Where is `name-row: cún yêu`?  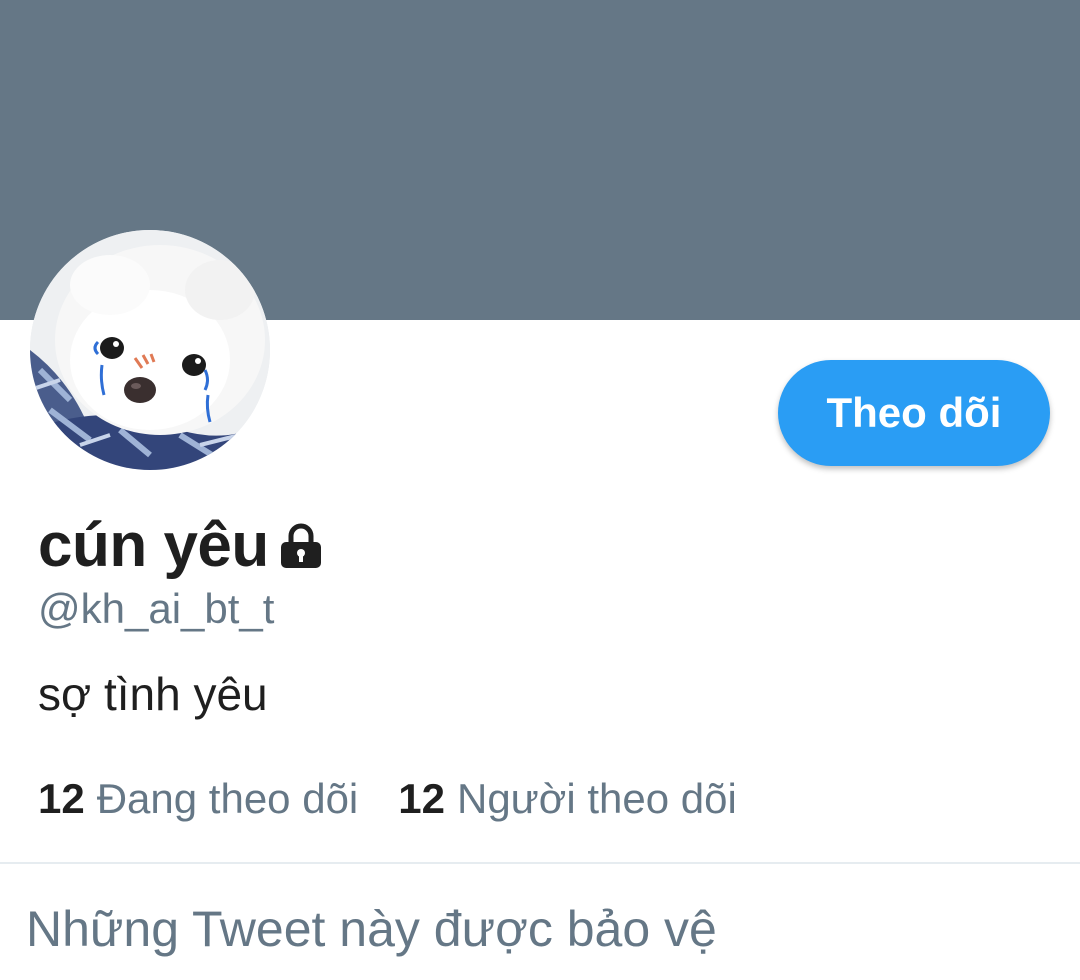 name-row: cún yêu is located at coordinates (181, 545).